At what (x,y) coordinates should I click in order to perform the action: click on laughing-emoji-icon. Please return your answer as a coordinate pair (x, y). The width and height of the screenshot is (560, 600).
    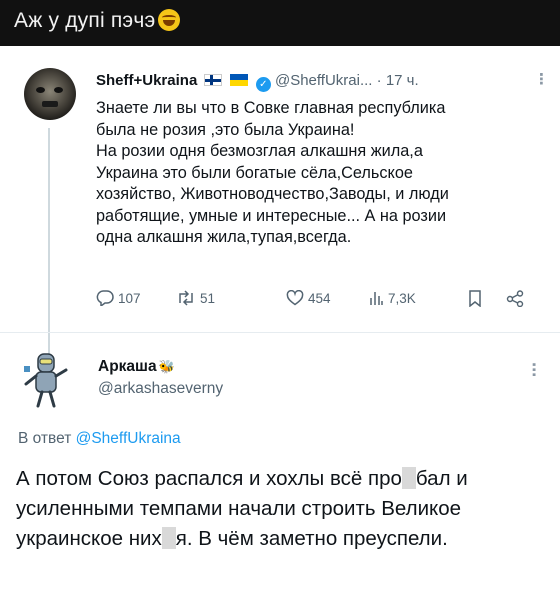
    Looking at the image, I should click on (169, 20).